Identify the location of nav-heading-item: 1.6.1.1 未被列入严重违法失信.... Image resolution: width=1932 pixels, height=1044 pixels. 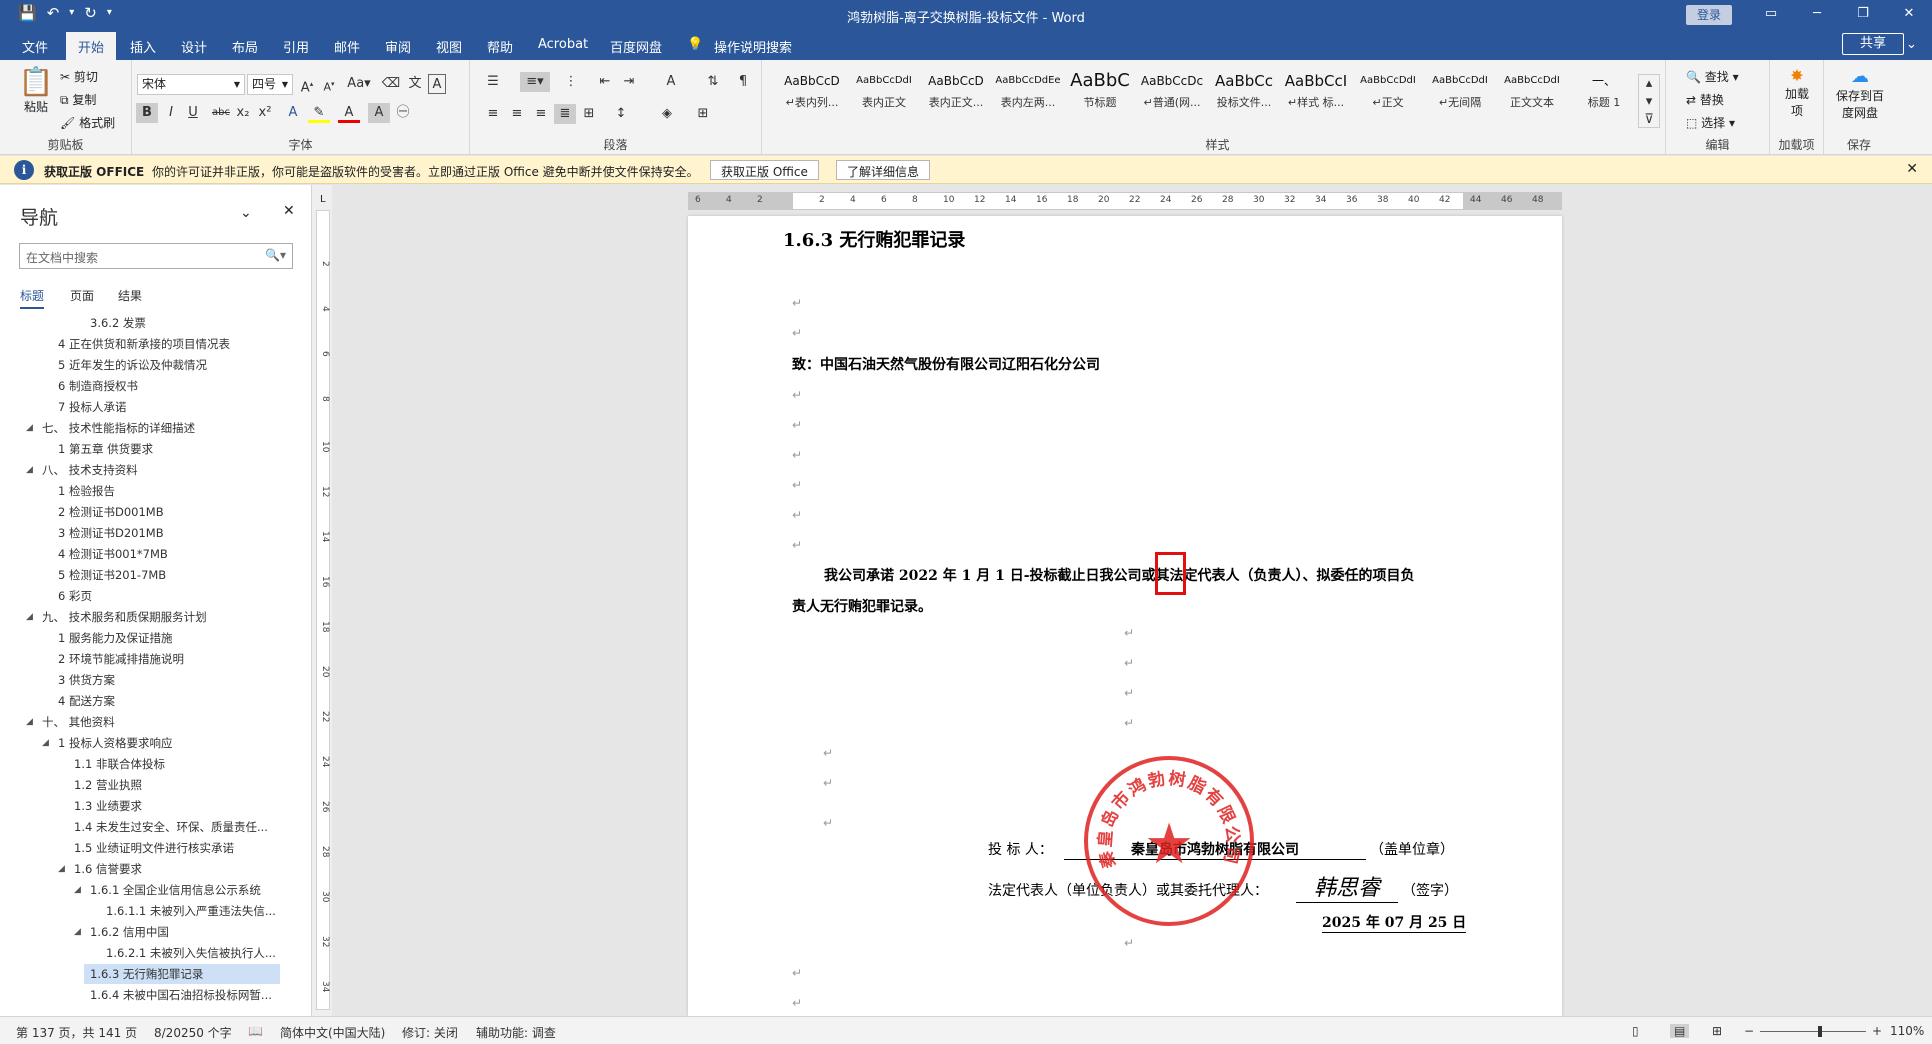
(156, 911).